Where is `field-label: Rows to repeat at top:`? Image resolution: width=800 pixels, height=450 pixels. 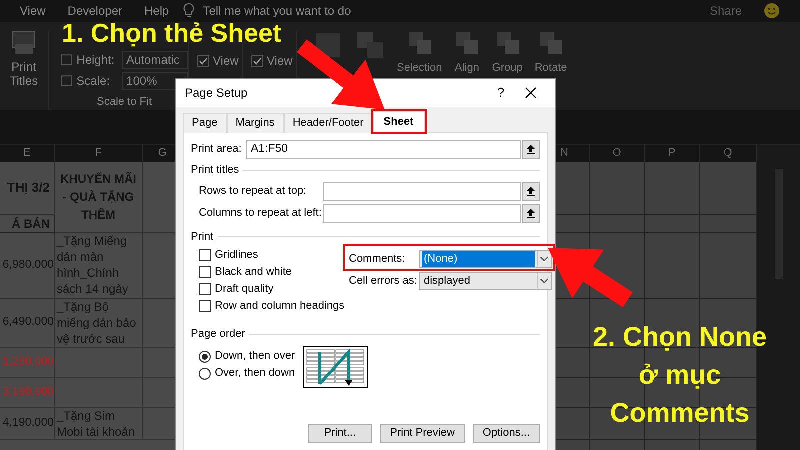
field-label: Rows to repeat at top: is located at coordinates (253, 191).